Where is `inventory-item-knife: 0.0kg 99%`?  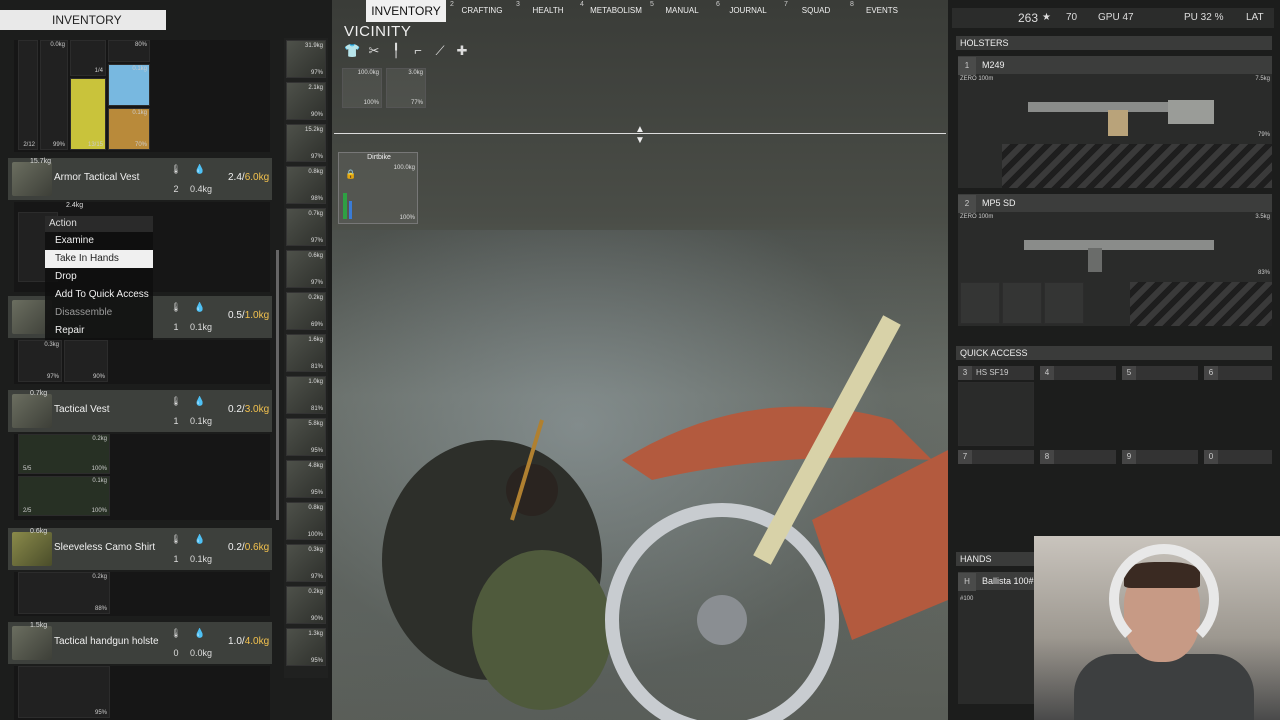
inventory-item-knife: 0.0kg 99% is located at coordinates (54, 95).